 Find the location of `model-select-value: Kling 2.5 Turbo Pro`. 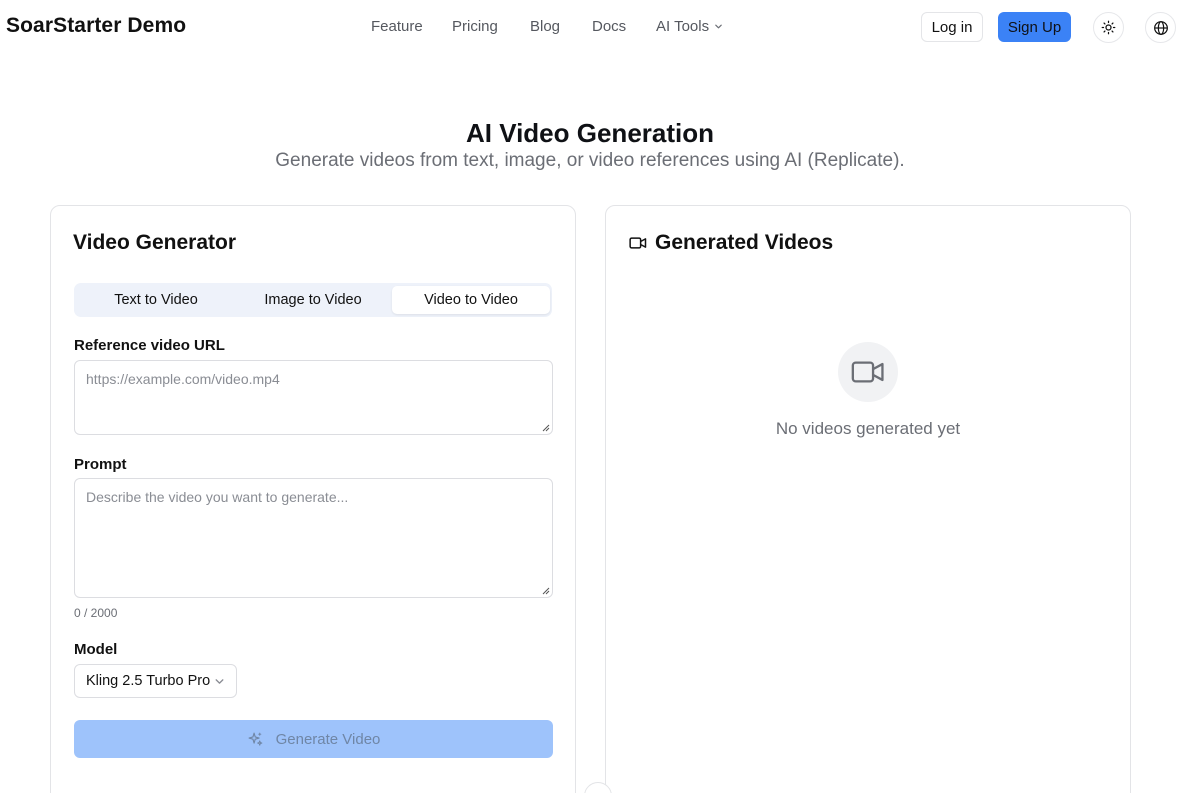

model-select-value: Kling 2.5 Turbo Pro is located at coordinates (148, 681).